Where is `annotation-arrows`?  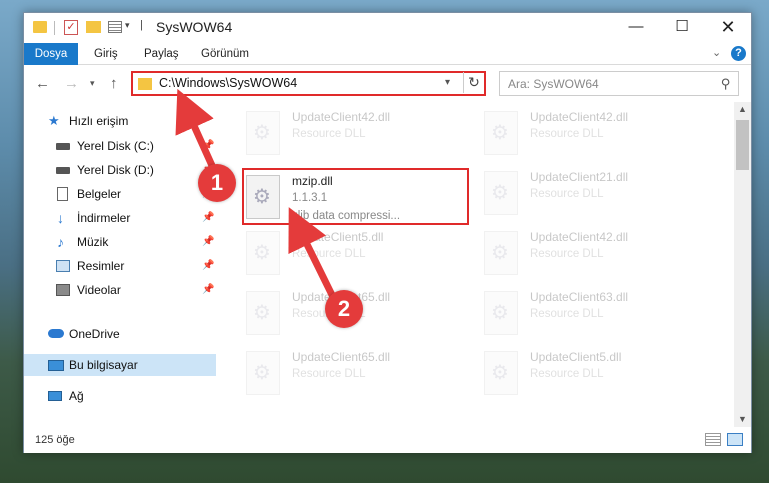 annotation-arrows is located at coordinates (255, 193).